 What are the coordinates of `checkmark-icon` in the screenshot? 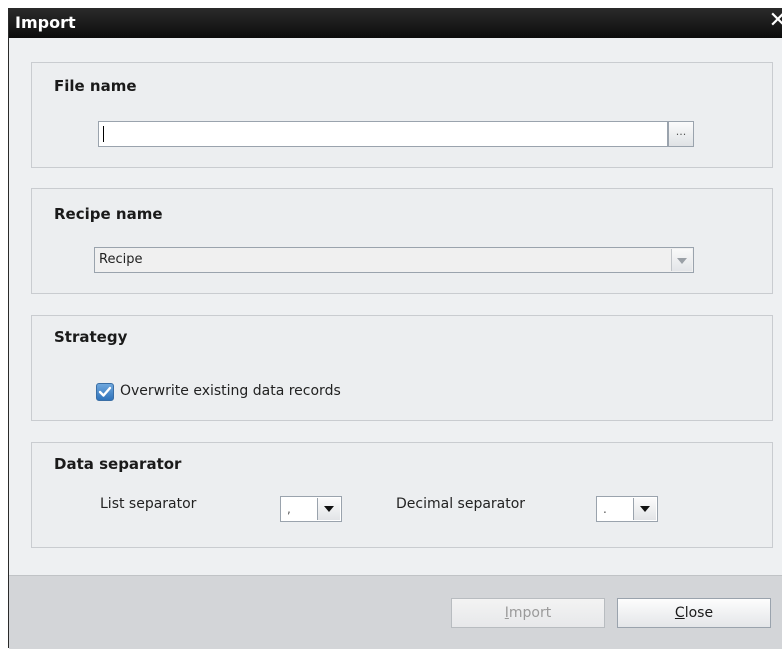 It's located at (105, 391).